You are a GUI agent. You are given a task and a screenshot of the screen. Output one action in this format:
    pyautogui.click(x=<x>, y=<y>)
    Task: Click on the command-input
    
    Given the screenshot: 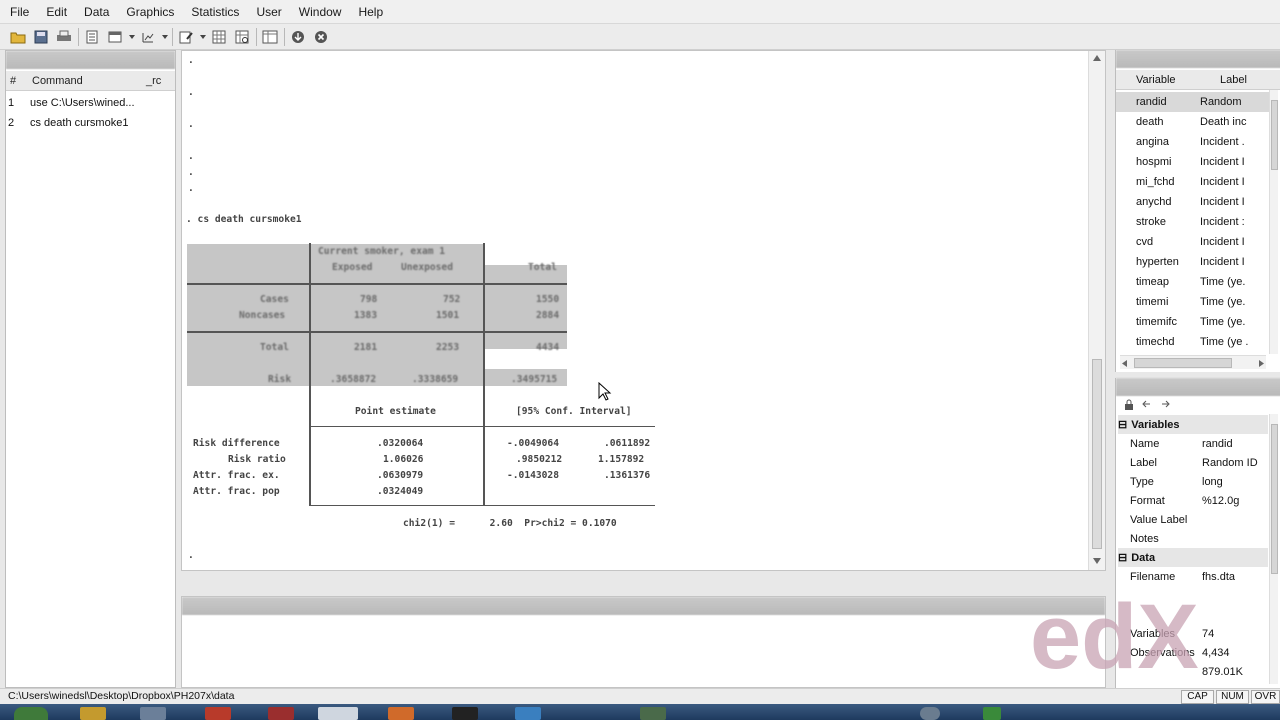 What is the action you would take?
    pyautogui.click(x=643, y=651)
    